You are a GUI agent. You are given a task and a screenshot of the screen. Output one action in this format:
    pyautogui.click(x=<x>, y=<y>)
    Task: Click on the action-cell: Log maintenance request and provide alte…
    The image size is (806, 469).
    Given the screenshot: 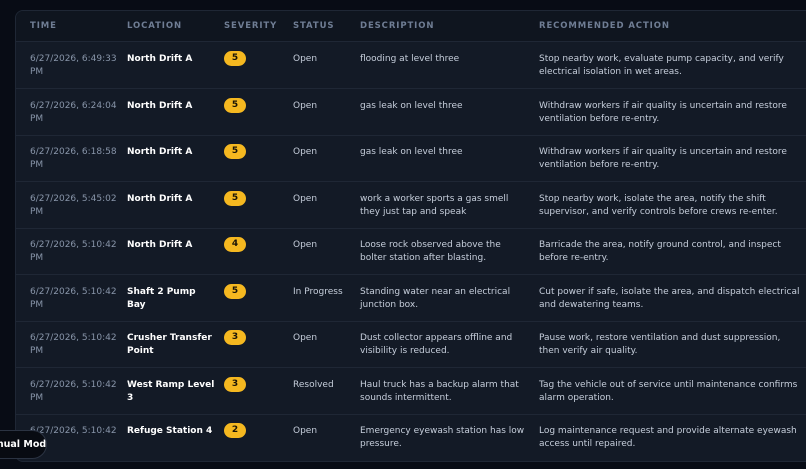 What is the action you would take?
    pyautogui.click(x=668, y=437)
    